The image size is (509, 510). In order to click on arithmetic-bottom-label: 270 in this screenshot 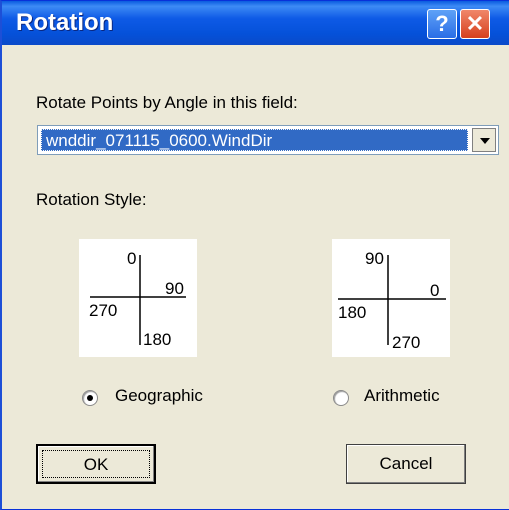, I will do `click(406, 342)`.